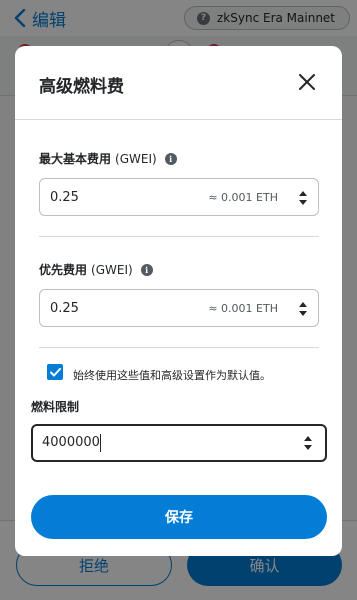 This screenshot has width=357, height=600. What do you see at coordinates (179, 308) in the screenshot?
I see `priority-fee-input: 0.25 ≈ 0.001 ETH` at bounding box center [179, 308].